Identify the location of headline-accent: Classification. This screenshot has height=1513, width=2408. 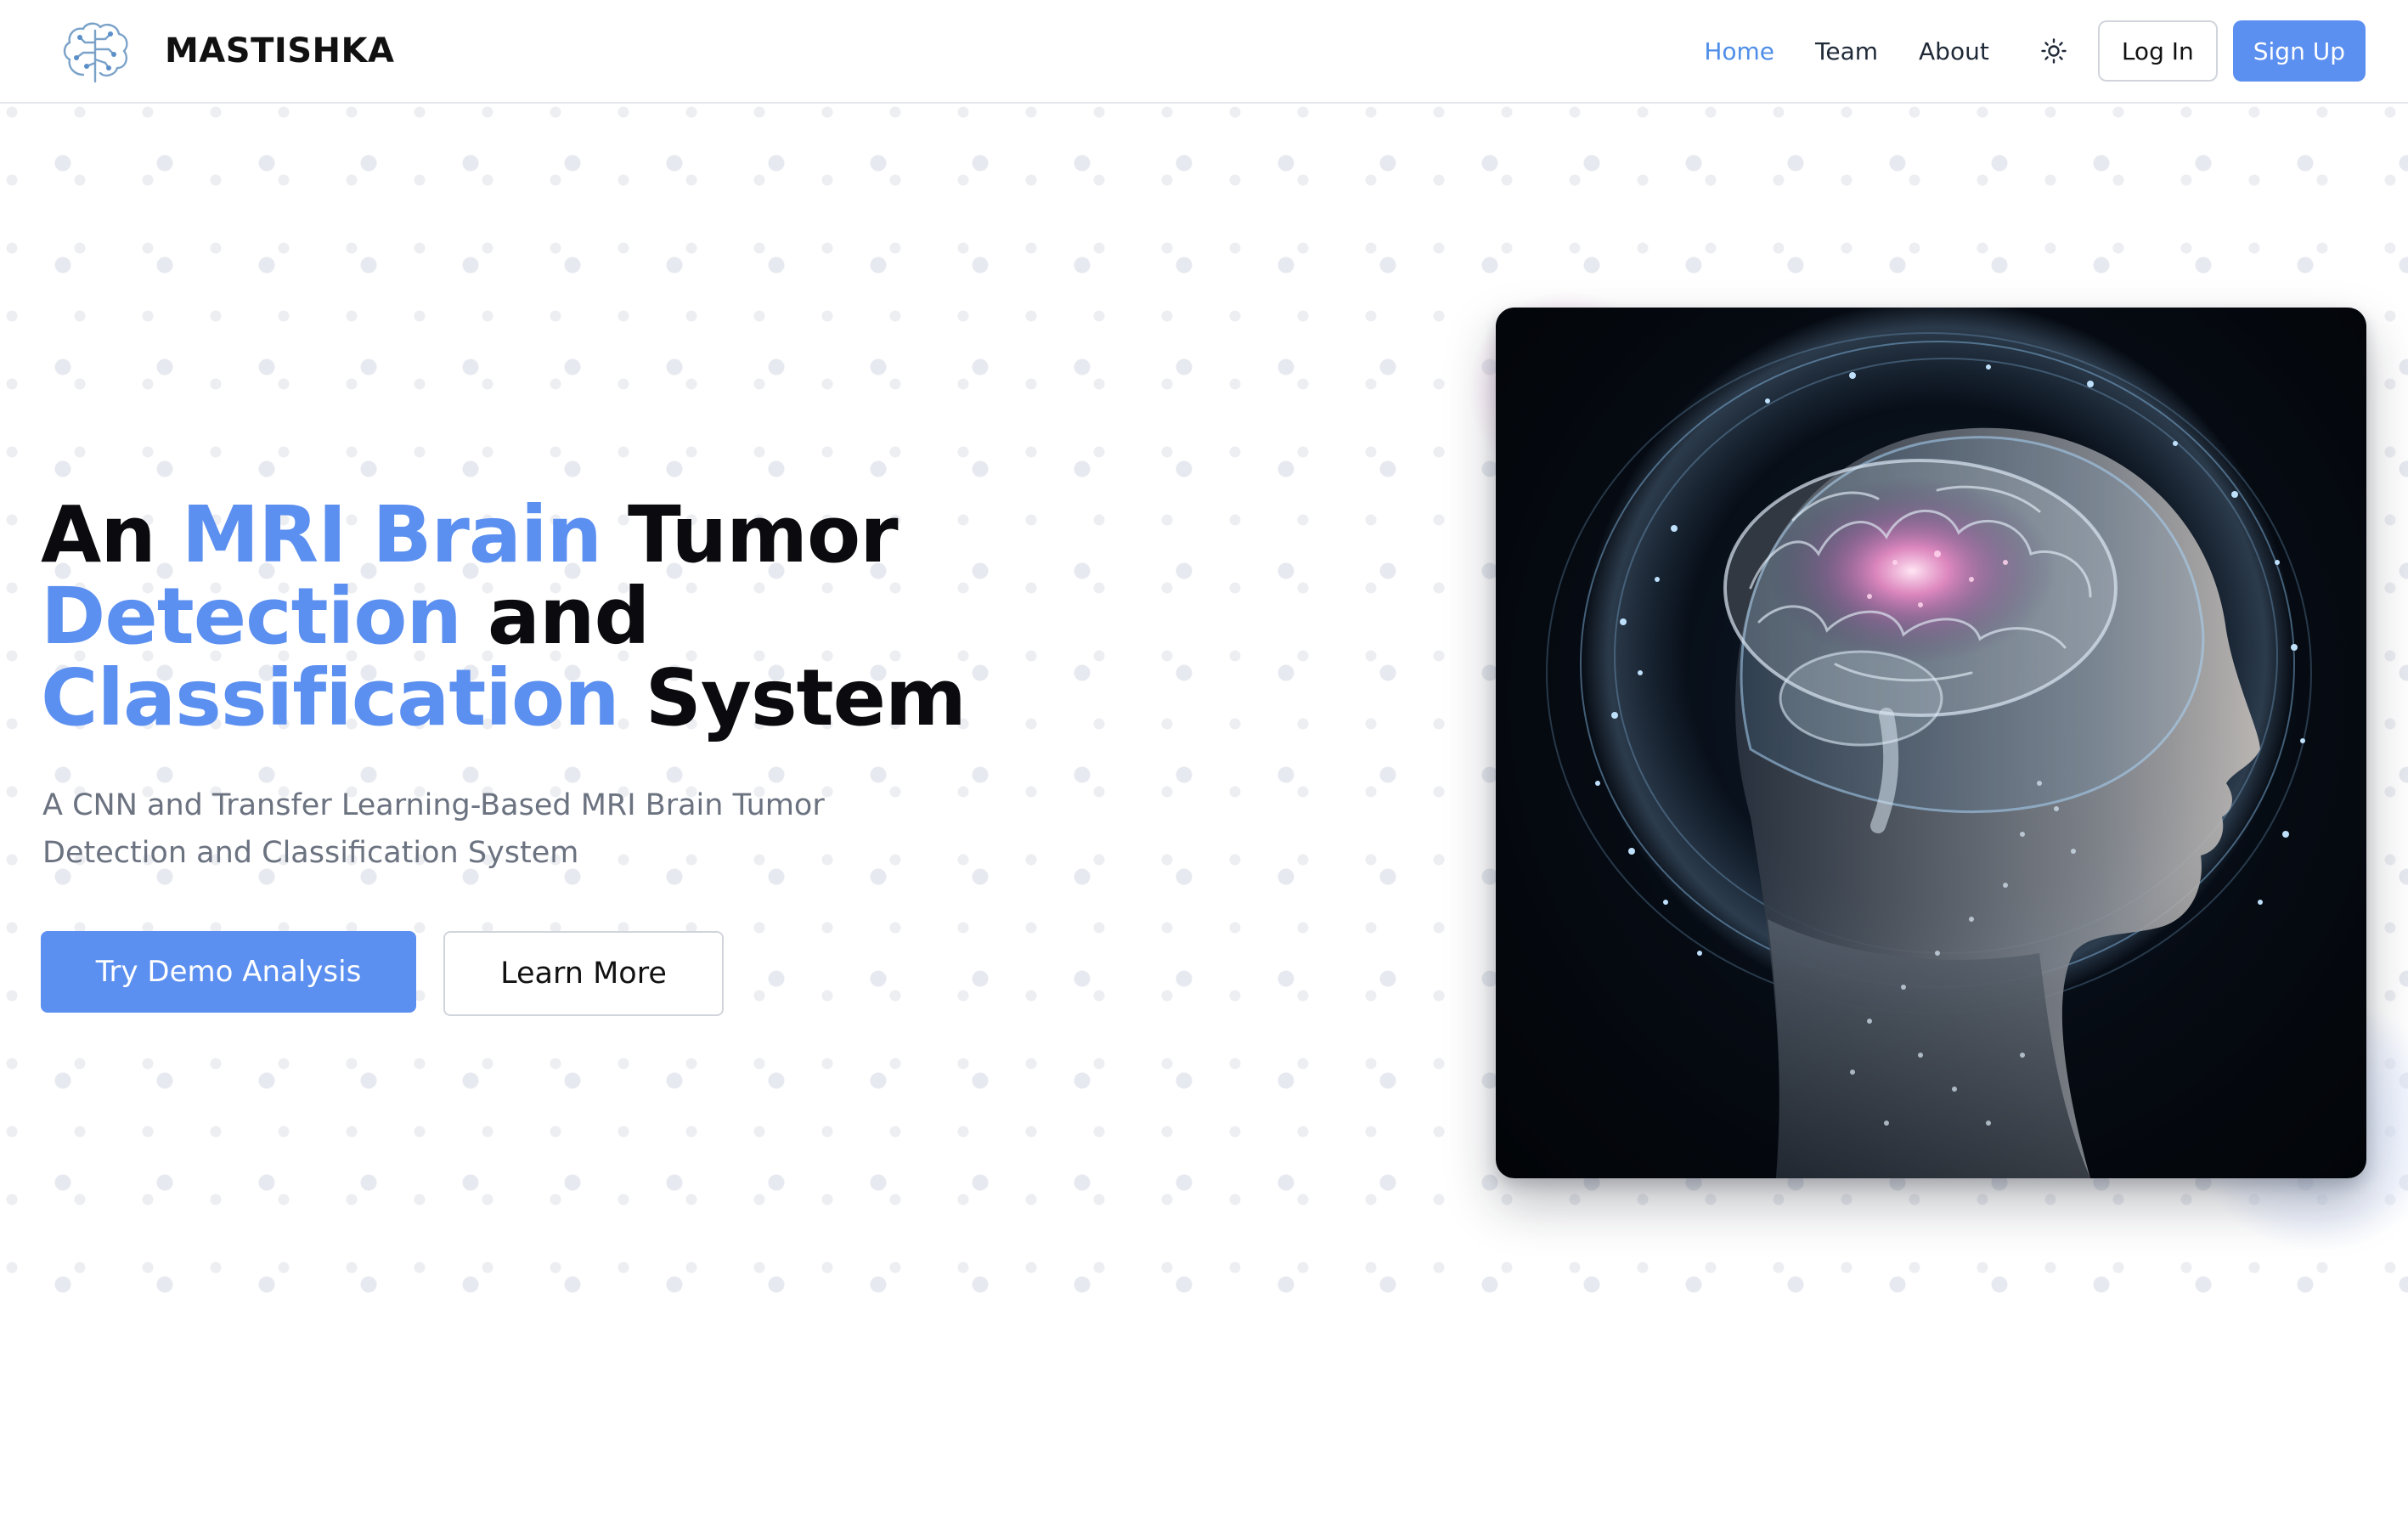
(331, 697).